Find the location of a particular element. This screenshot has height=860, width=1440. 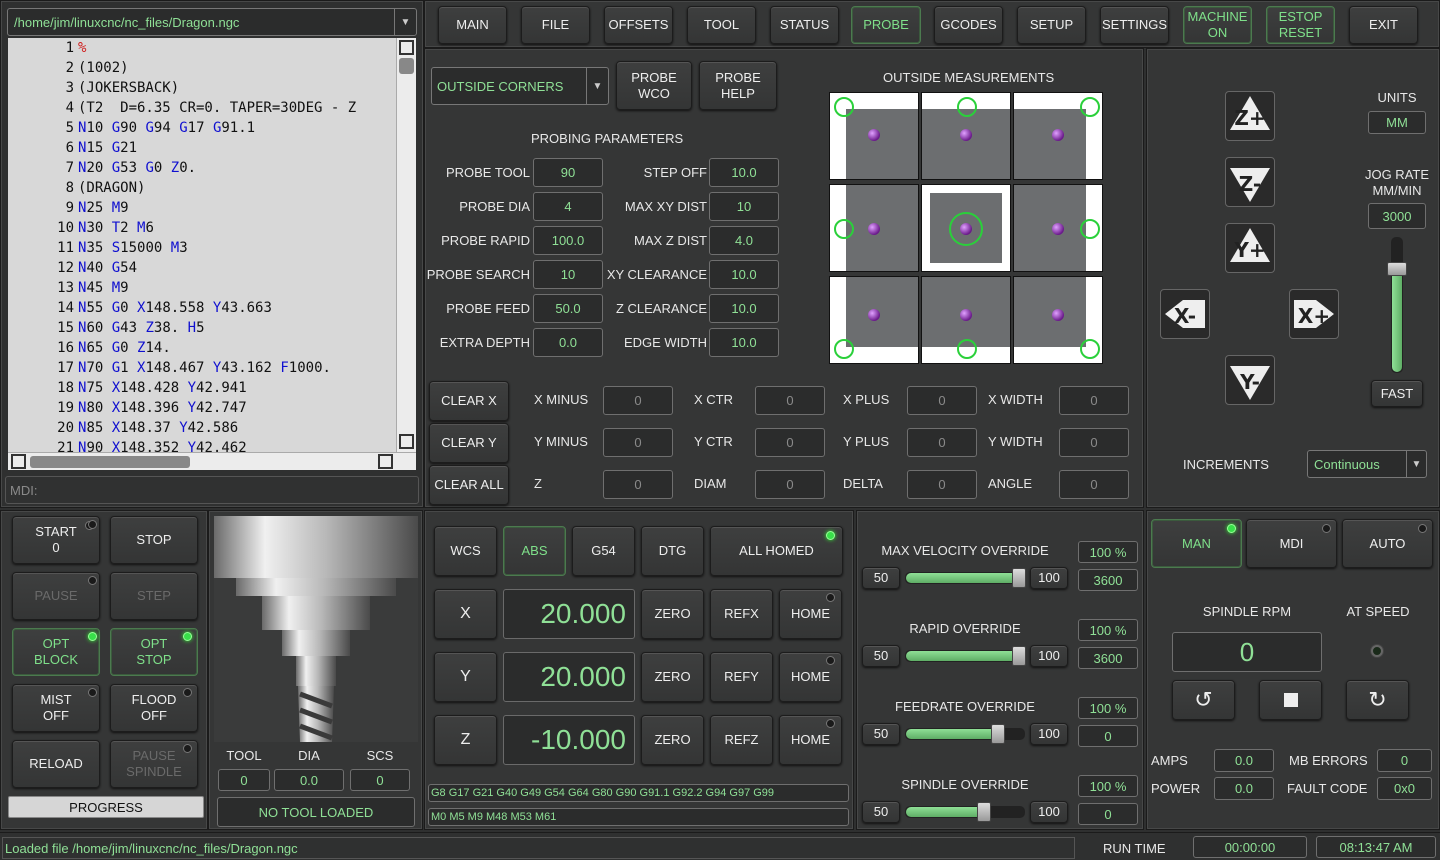

tab-probe: PROBE is located at coordinates (886, 25).